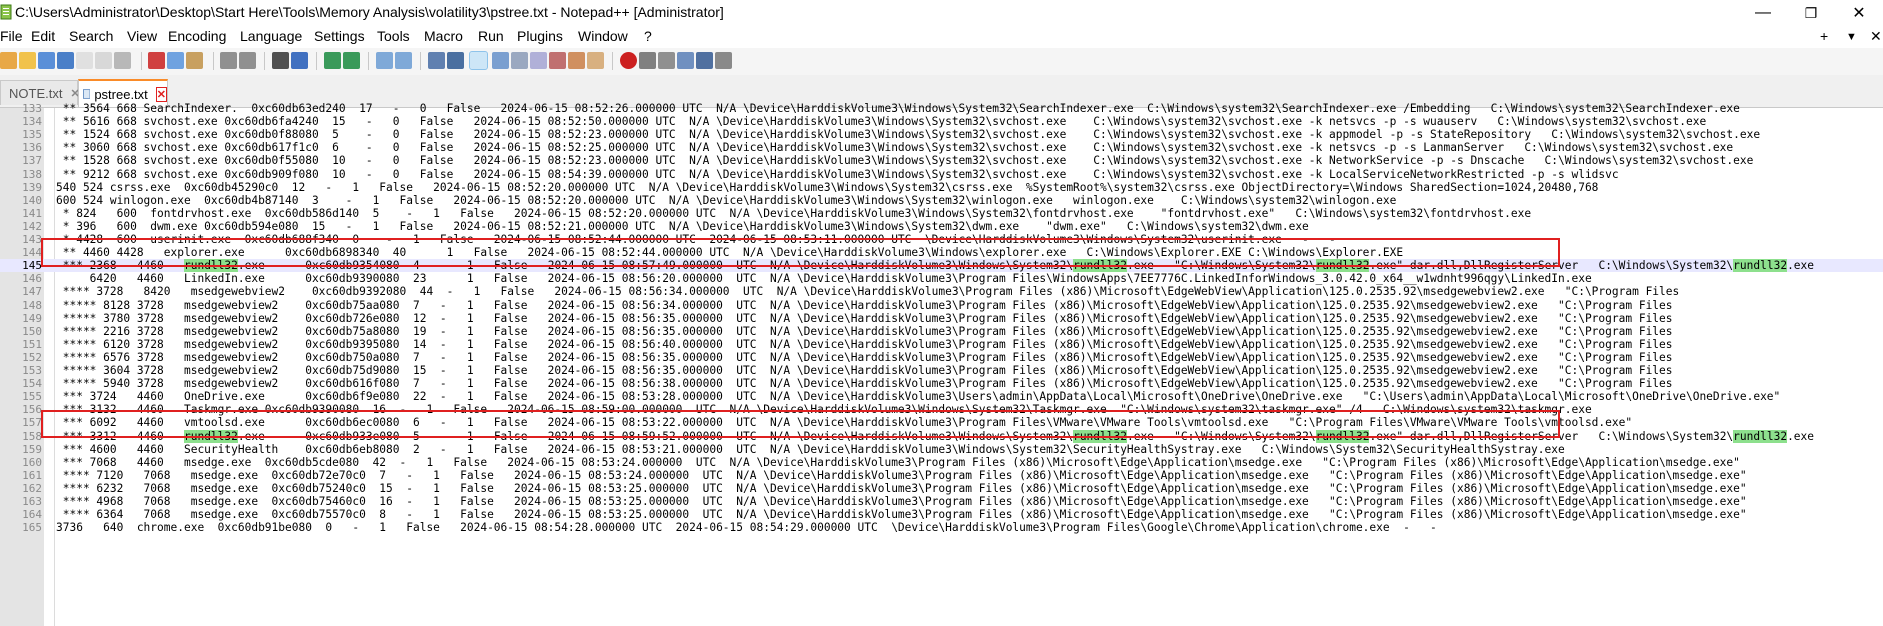 The width and height of the screenshot is (1883, 626). I want to click on close-all-icon, so click(103, 60).